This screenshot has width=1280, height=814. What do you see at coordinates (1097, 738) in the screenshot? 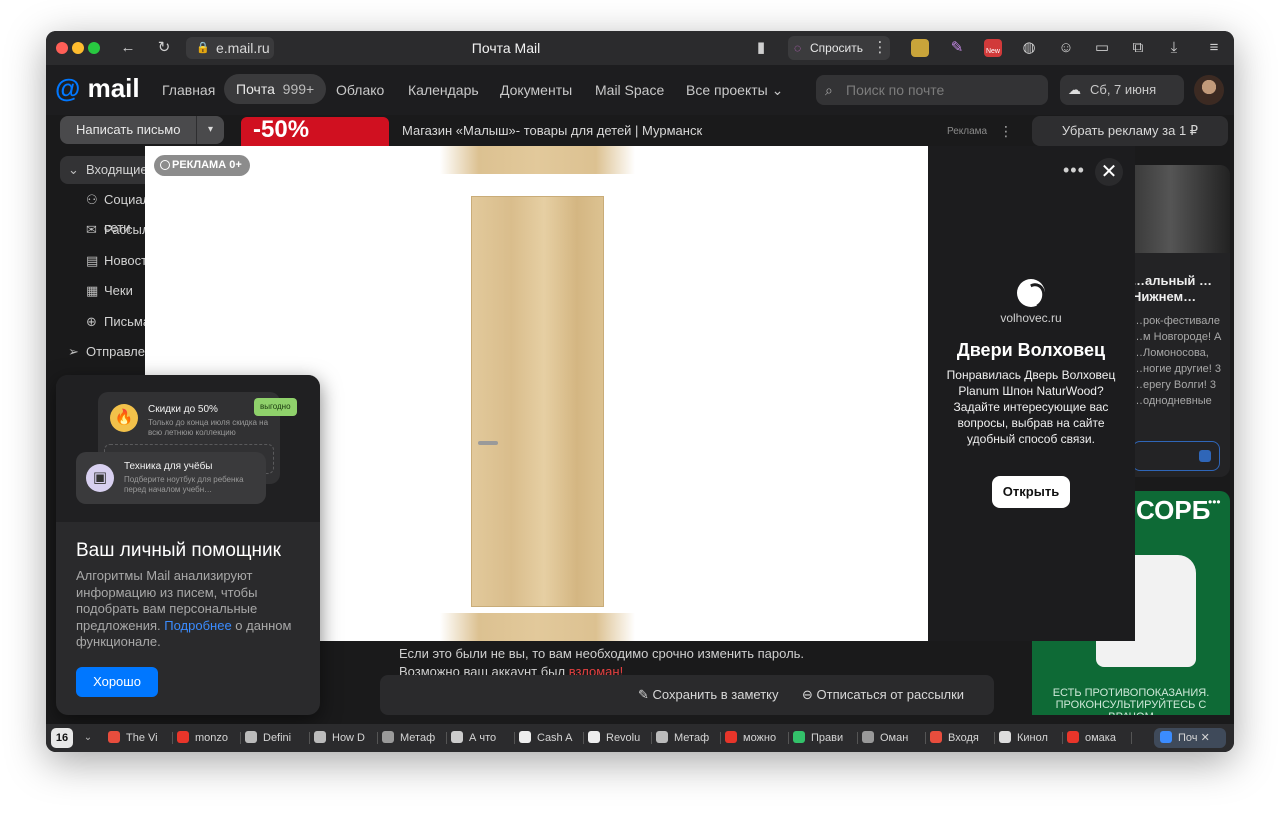
I see `browser-tab: омака` at bounding box center [1097, 738].